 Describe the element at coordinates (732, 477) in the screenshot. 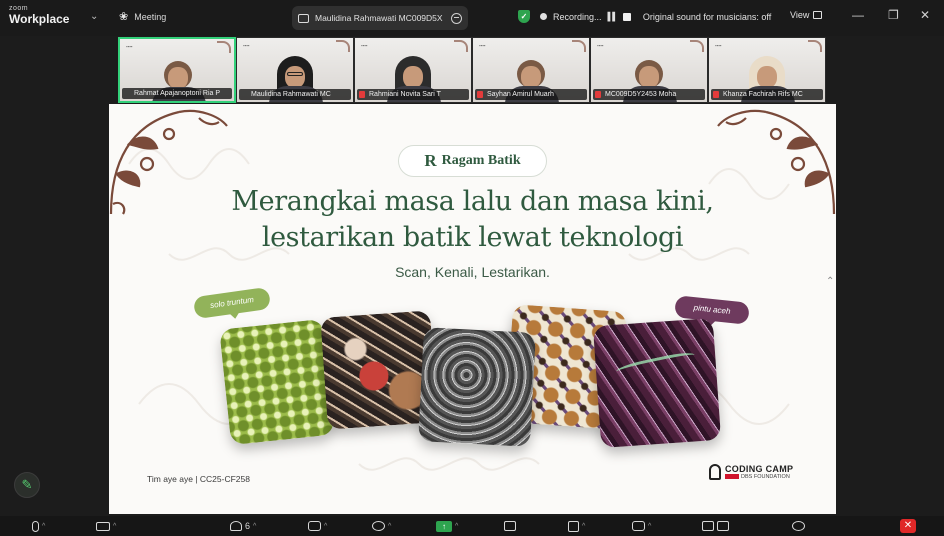

I see `dbs-mark-icon` at that location.